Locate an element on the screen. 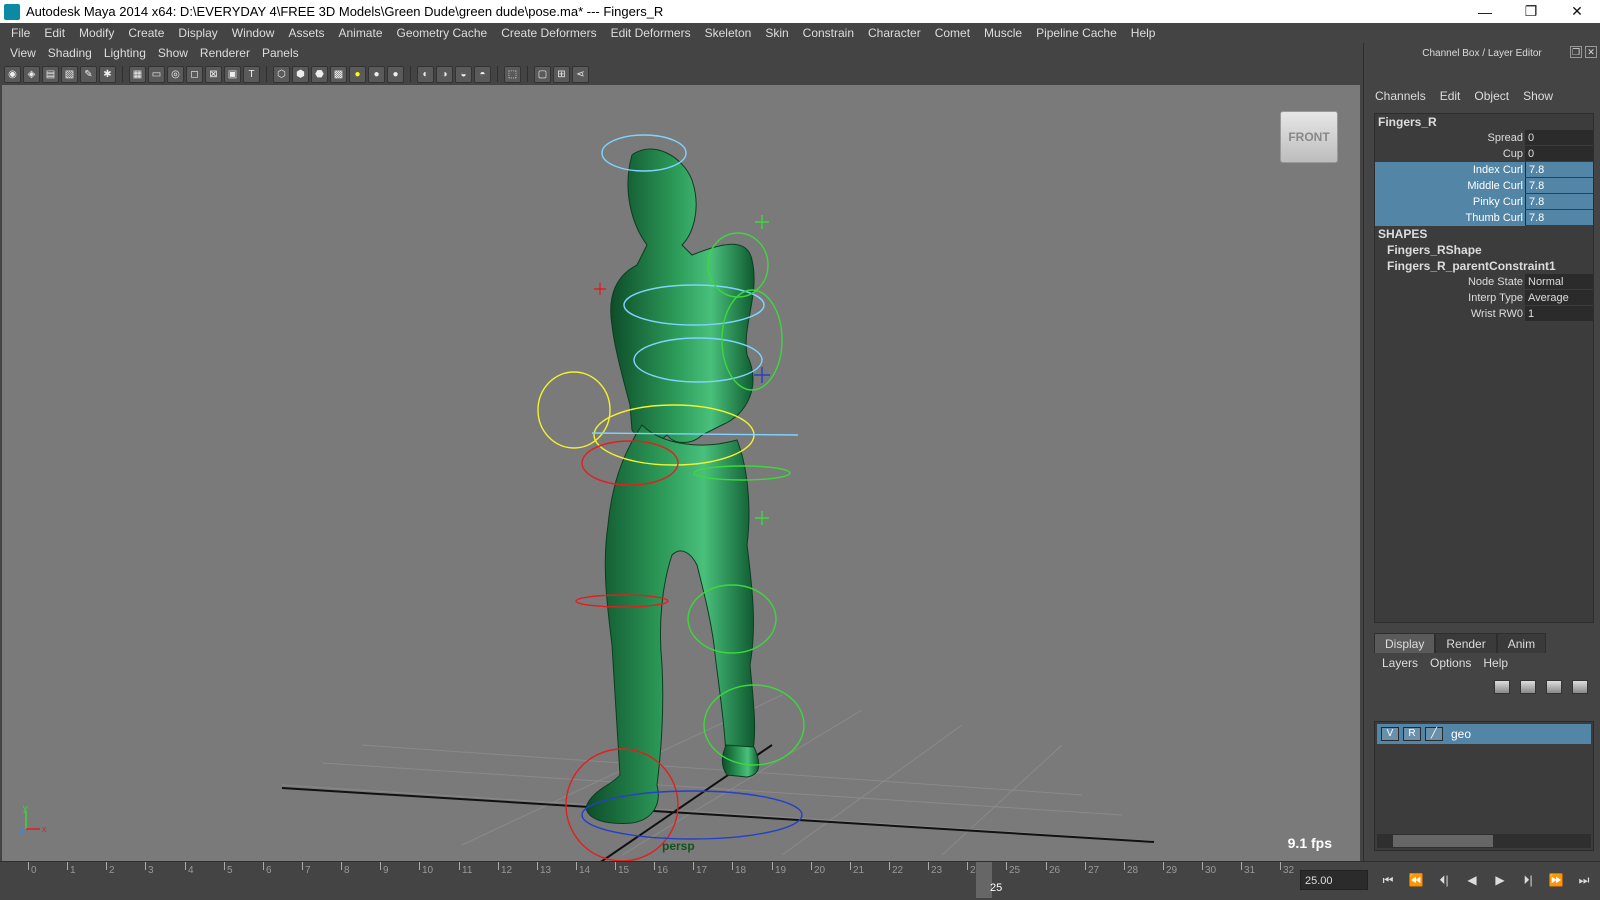 Image resolution: width=1600 pixels, height=900 pixels. layer-menu-options: Options is located at coordinates (1452, 663).